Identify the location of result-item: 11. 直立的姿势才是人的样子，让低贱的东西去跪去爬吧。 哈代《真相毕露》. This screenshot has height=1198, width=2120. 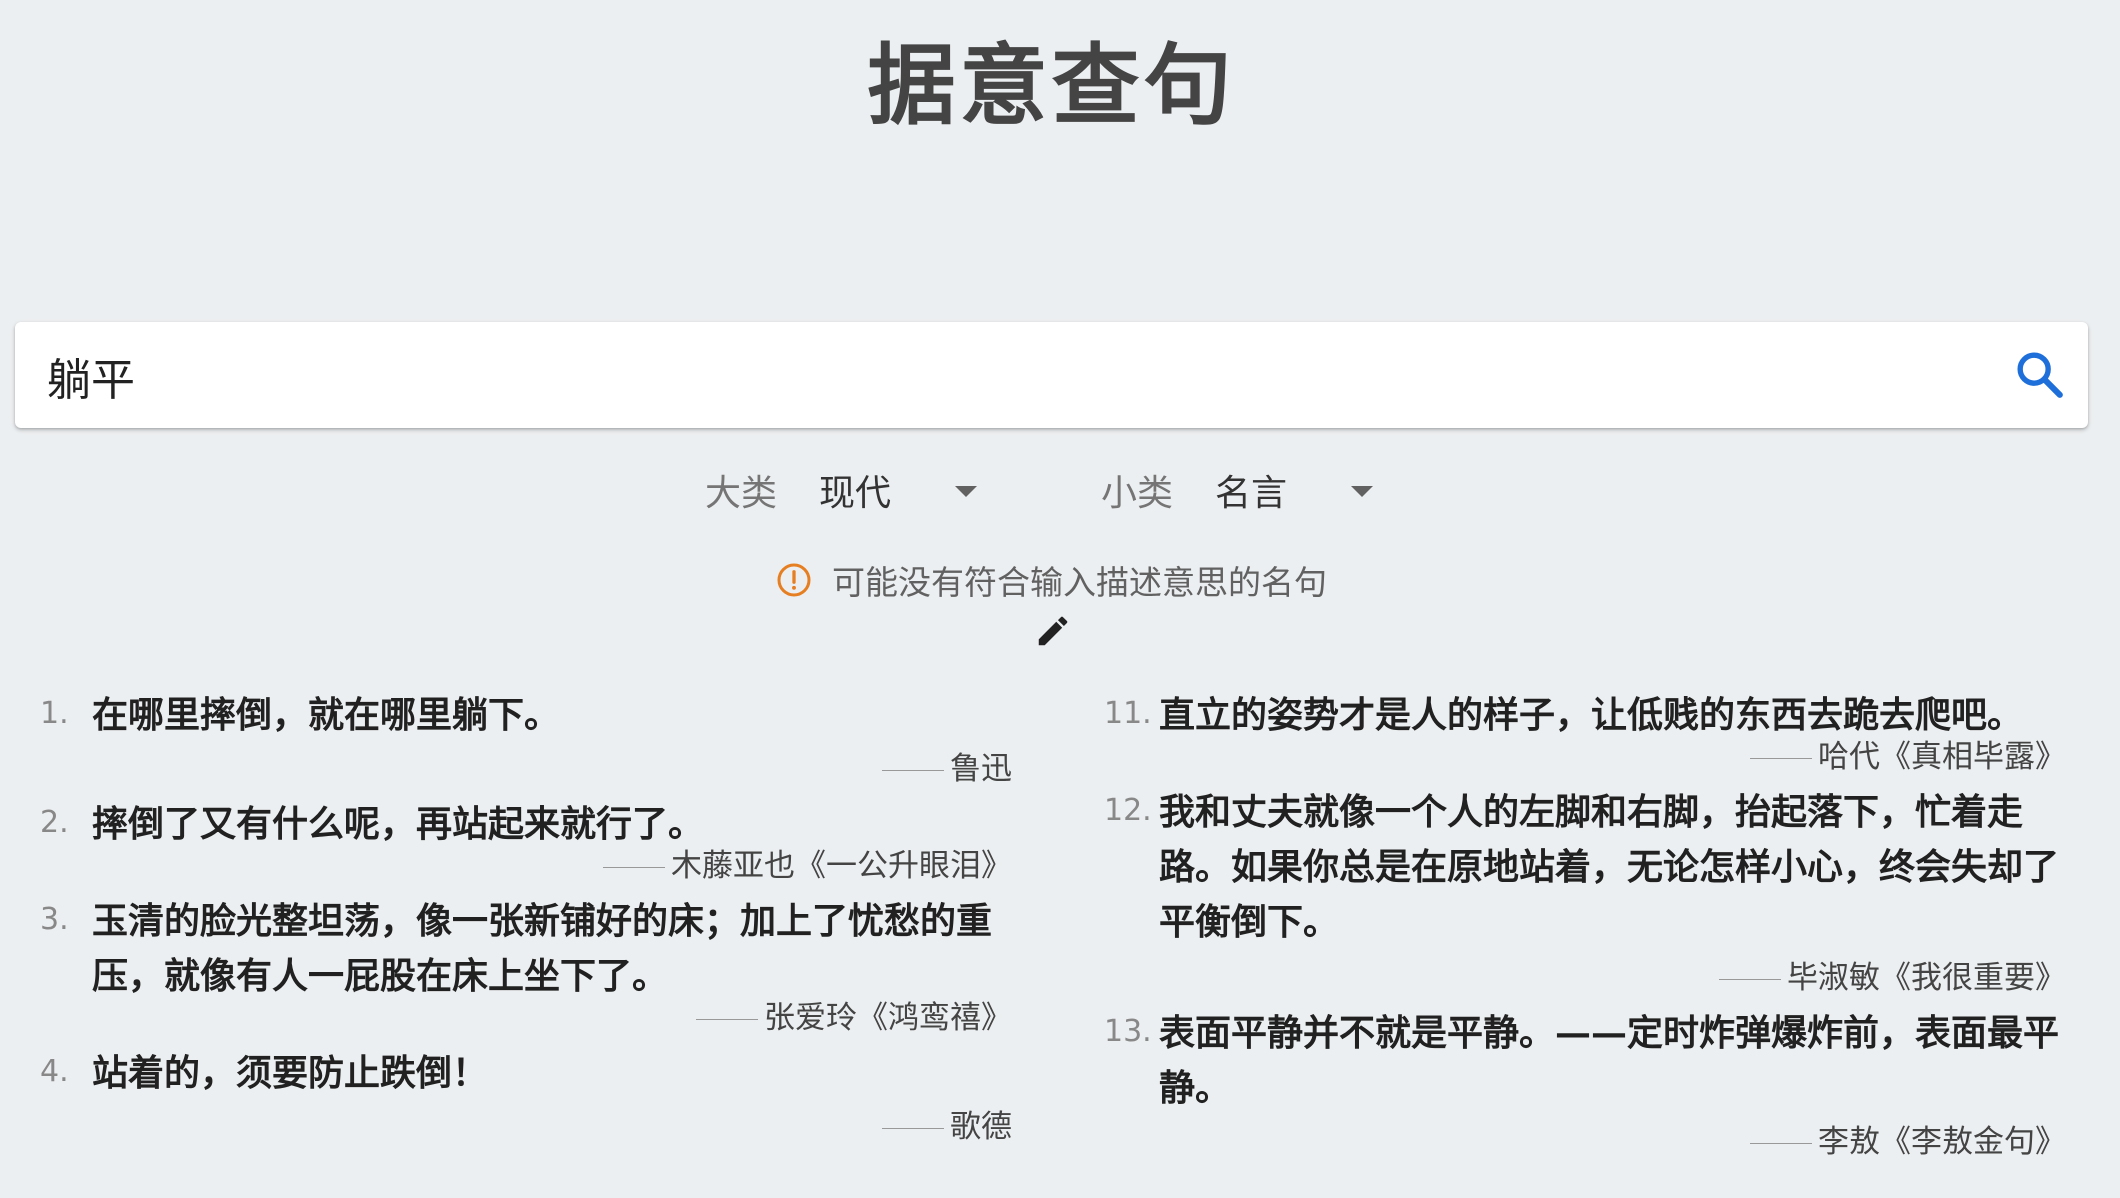
(1583, 732).